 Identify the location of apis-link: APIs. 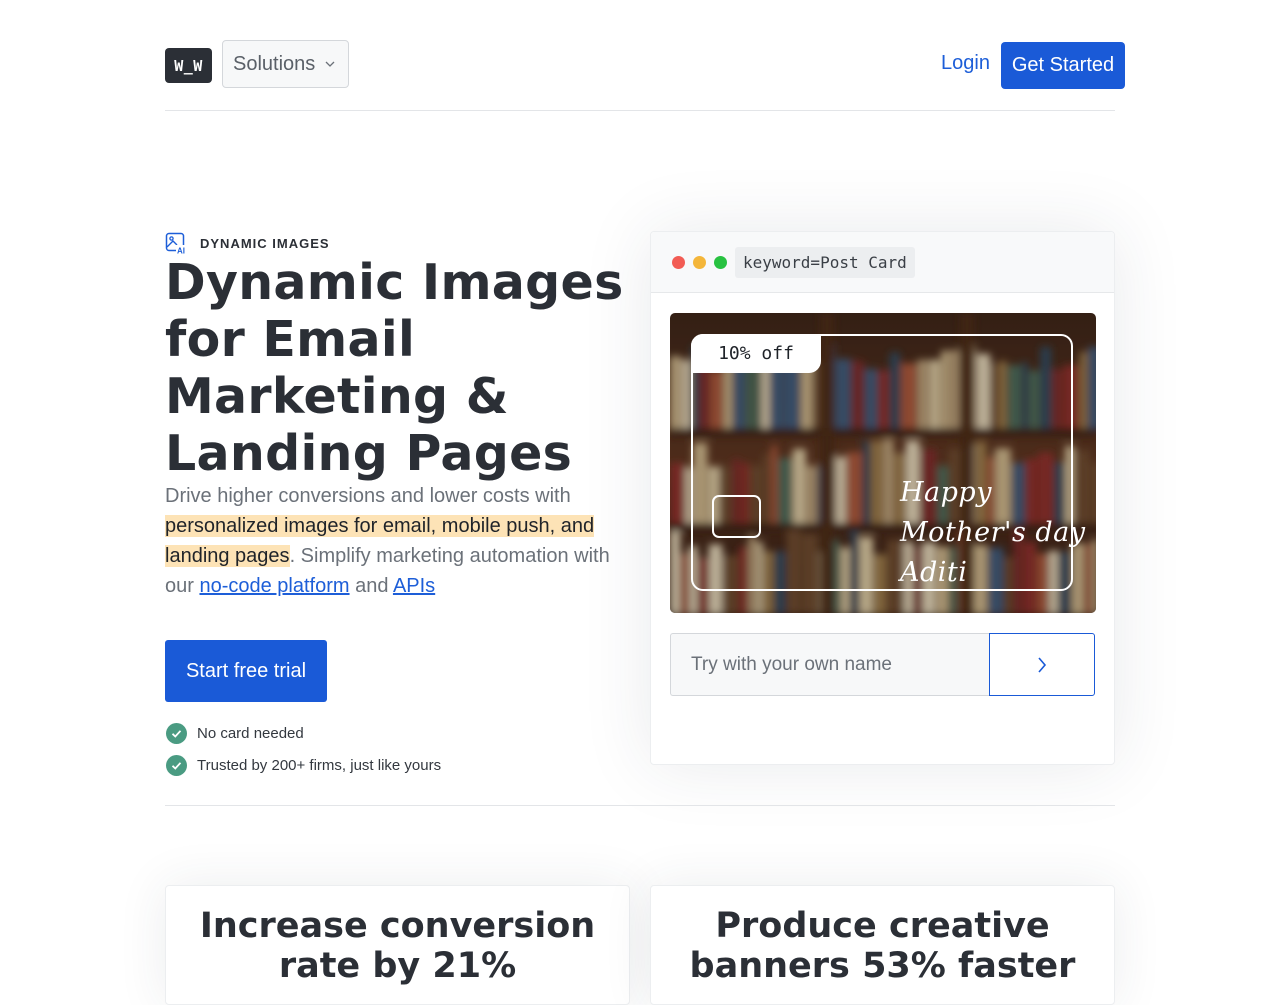
(414, 586).